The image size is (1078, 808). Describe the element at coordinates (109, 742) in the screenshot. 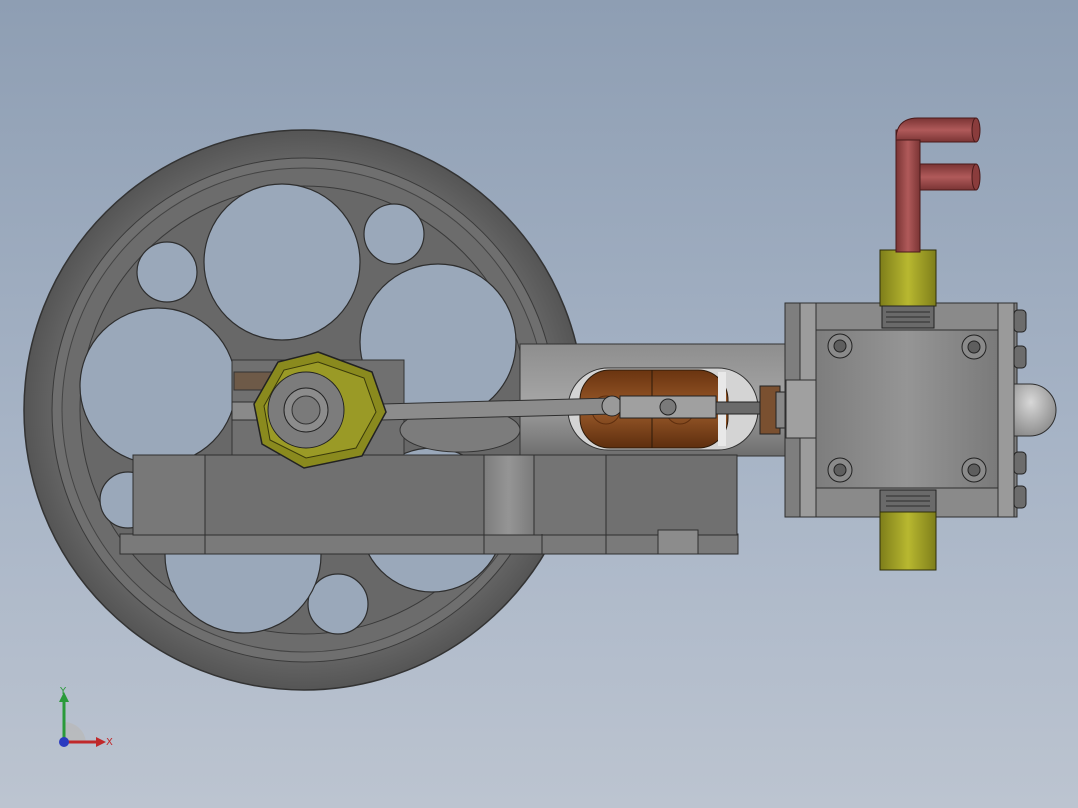

I see `x-axis-label: X` at that location.